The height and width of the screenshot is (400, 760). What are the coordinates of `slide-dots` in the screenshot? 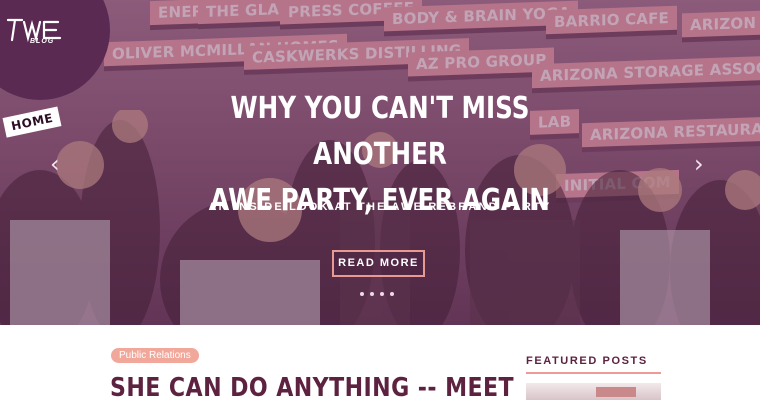 It's located at (377, 294).